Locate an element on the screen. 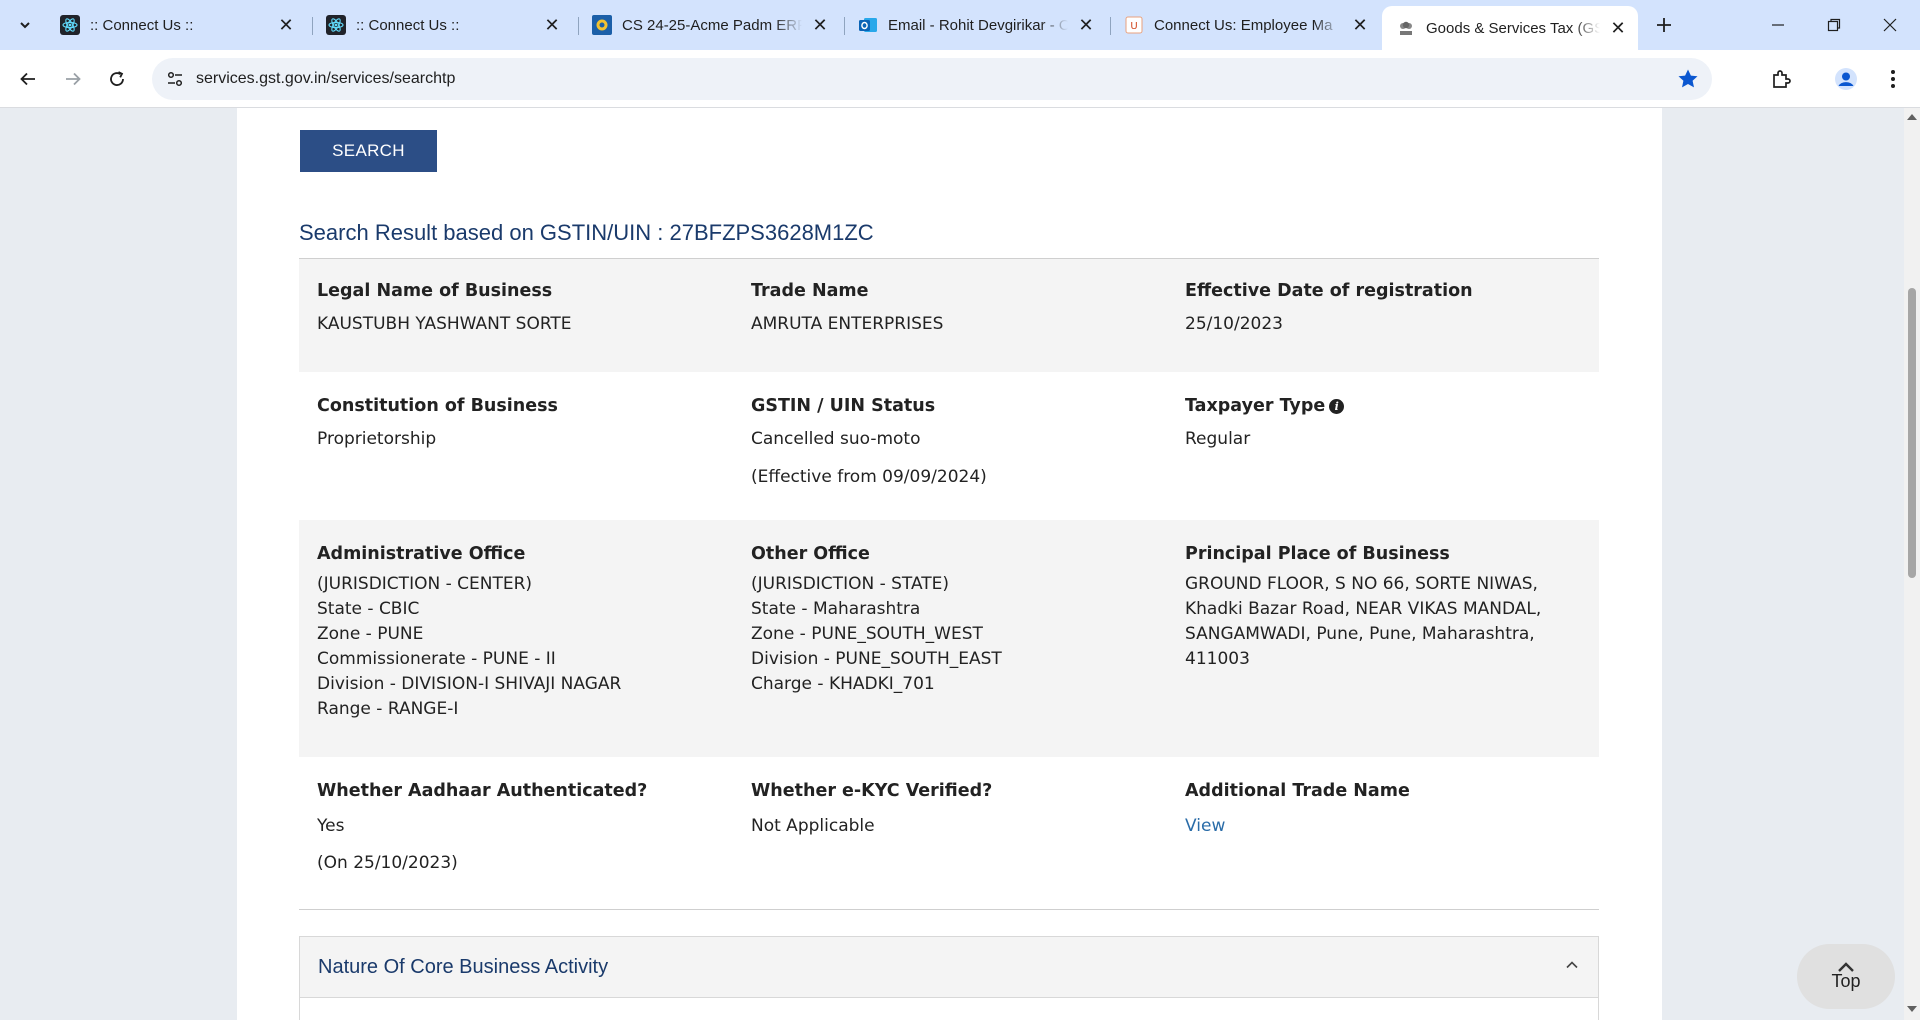 Image resolution: width=1920 pixels, height=1020 pixels. info-icon: i is located at coordinates (1337, 406).